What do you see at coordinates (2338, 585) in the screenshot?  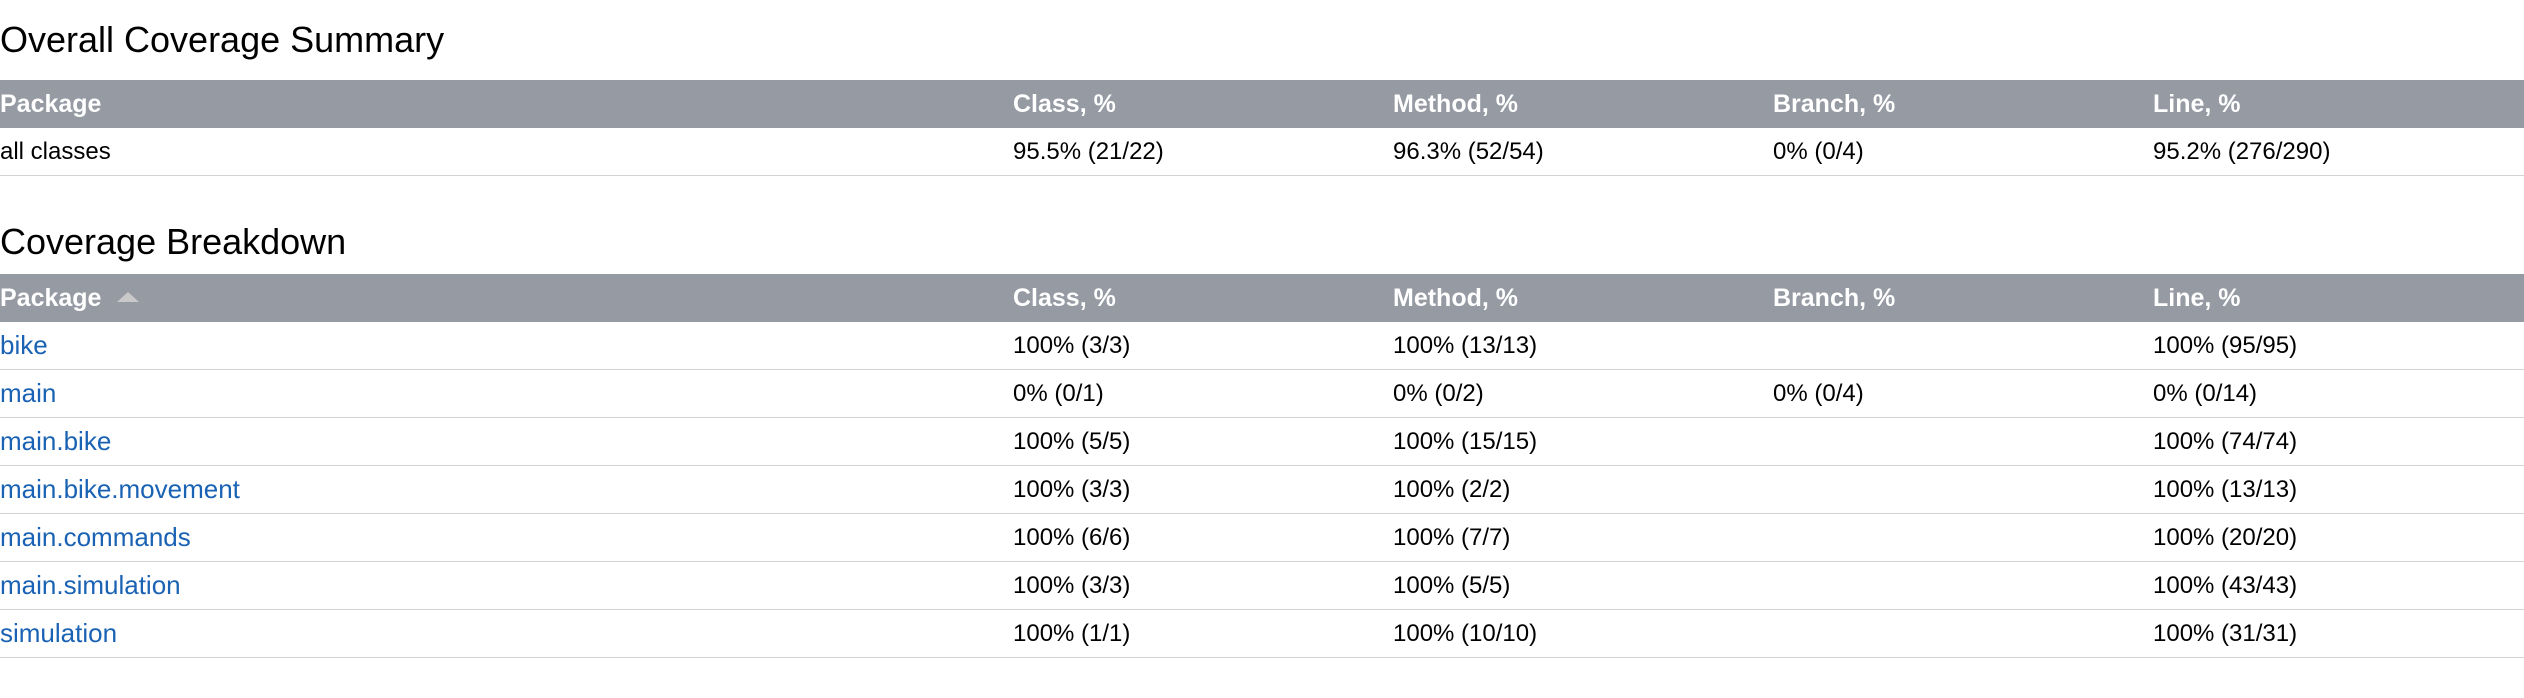 I see `line-coverage-cell: 100% (43/43)` at bounding box center [2338, 585].